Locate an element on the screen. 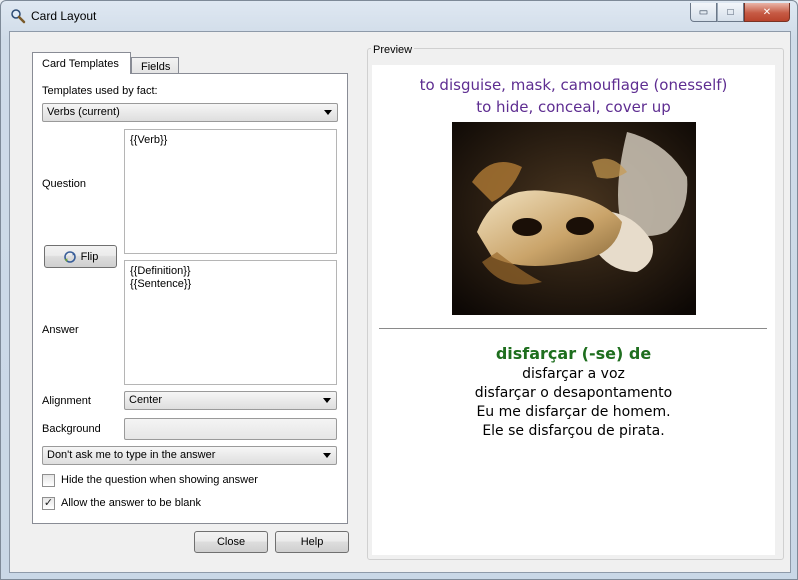 The height and width of the screenshot is (580, 798). background-color-button is located at coordinates (230, 429).